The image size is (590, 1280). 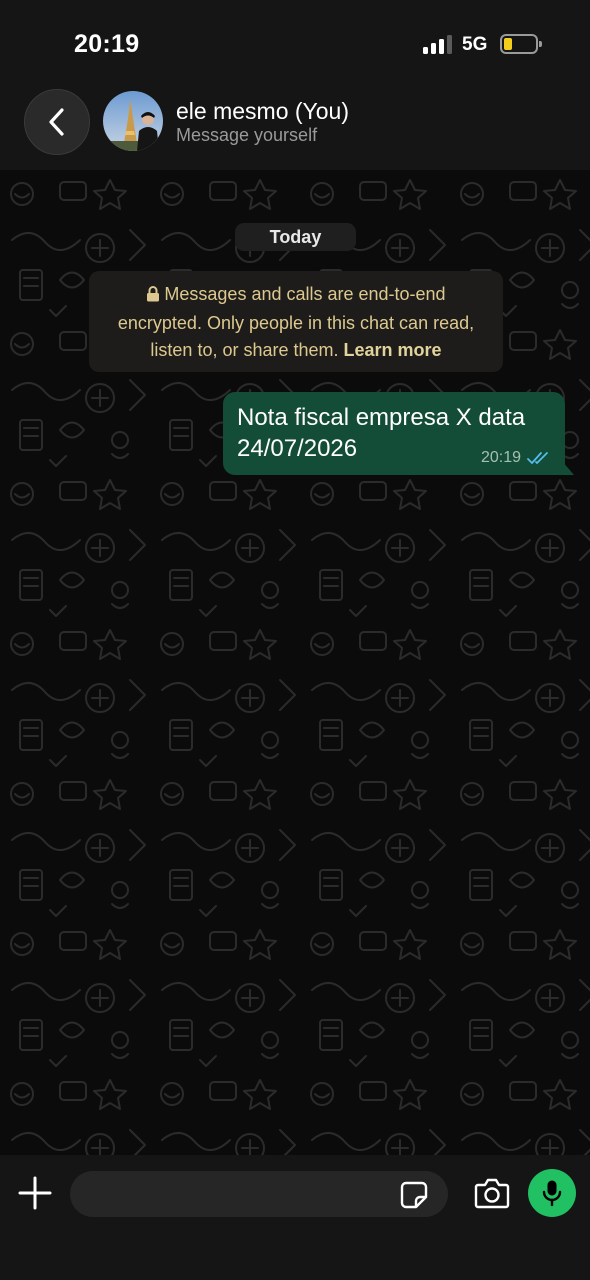 I want to click on back-button, so click(x=57, y=122).